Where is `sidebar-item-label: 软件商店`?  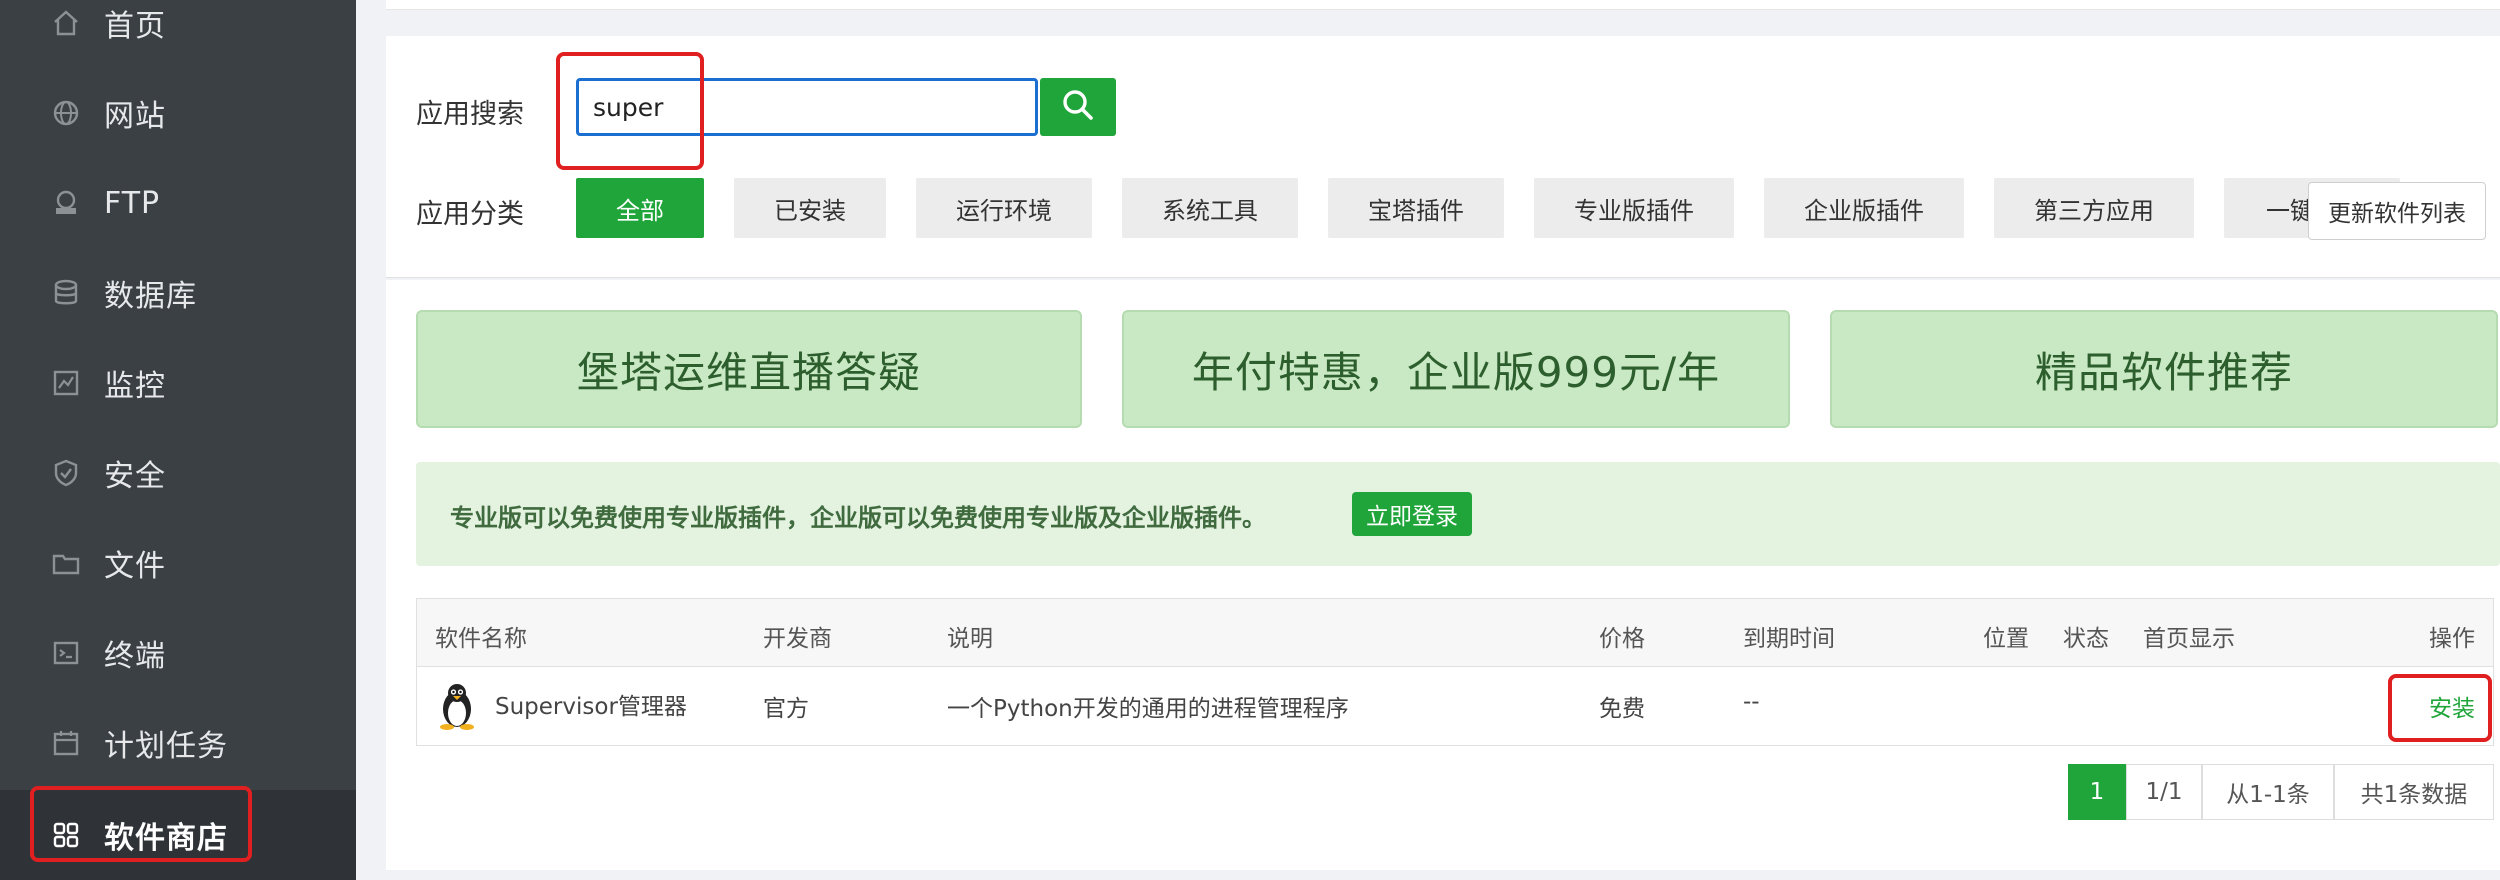 sidebar-item-label: 软件商店 is located at coordinates (166, 838).